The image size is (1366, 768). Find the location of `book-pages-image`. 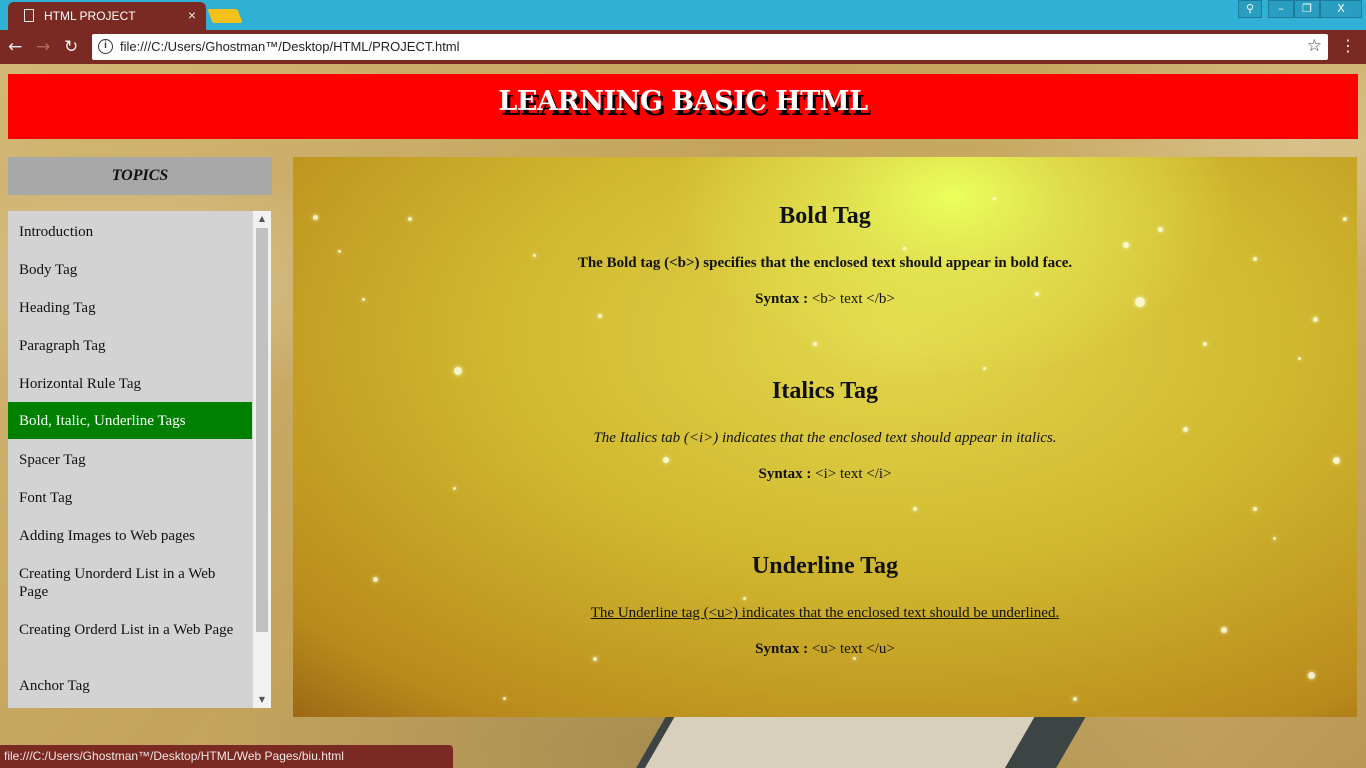

book-pages-image is located at coordinates (840, 740).